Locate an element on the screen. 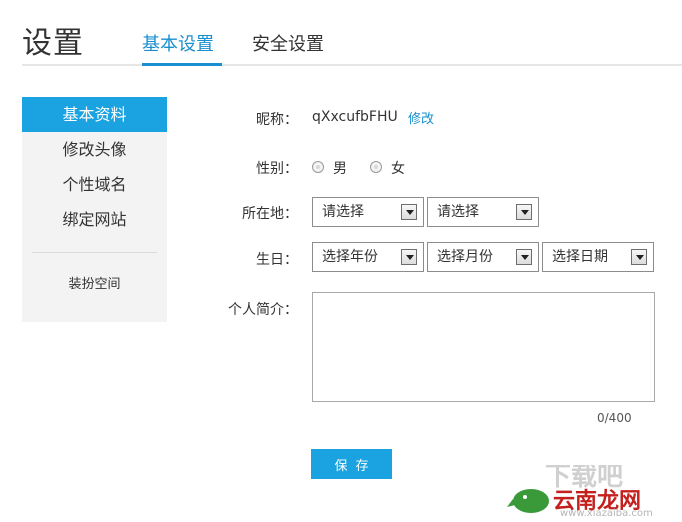 The width and height of the screenshot is (682, 522). sidebar-divider is located at coordinates (94, 252).